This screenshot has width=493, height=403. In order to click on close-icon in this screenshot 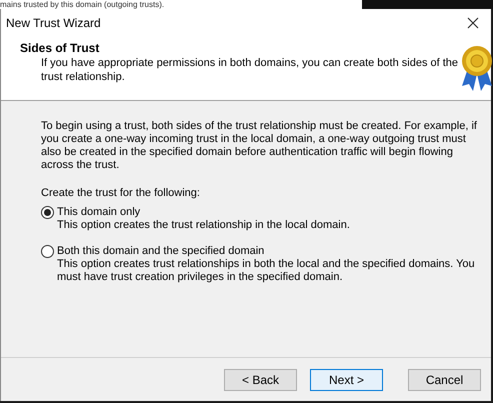, I will do `click(473, 23)`.